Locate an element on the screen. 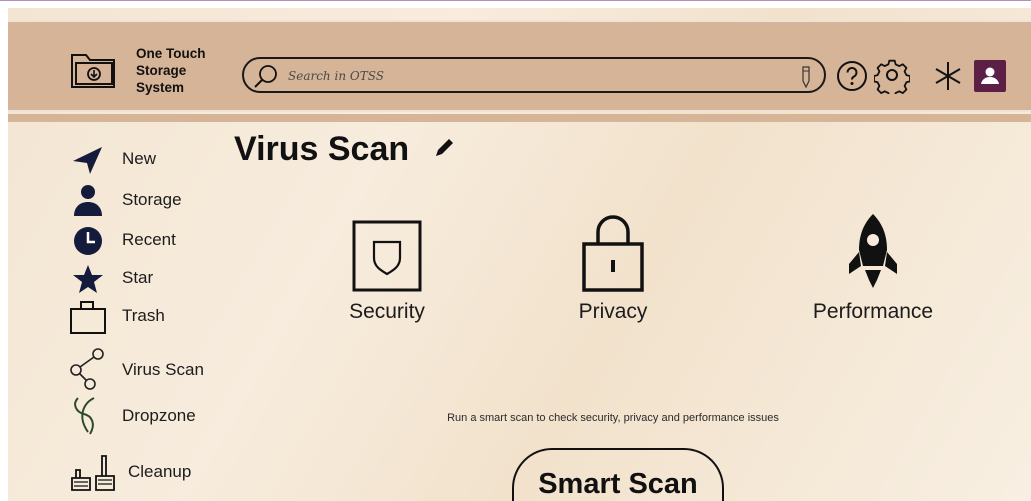  brand-line: One Touch is located at coordinates (171, 53).